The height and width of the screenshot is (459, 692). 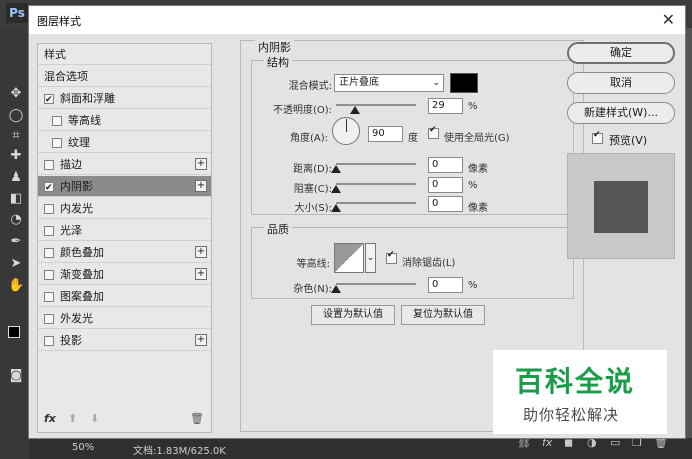 What do you see at coordinates (124, 252) in the screenshot?
I see `list-item-color-overlay: 颜色叠加 +` at bounding box center [124, 252].